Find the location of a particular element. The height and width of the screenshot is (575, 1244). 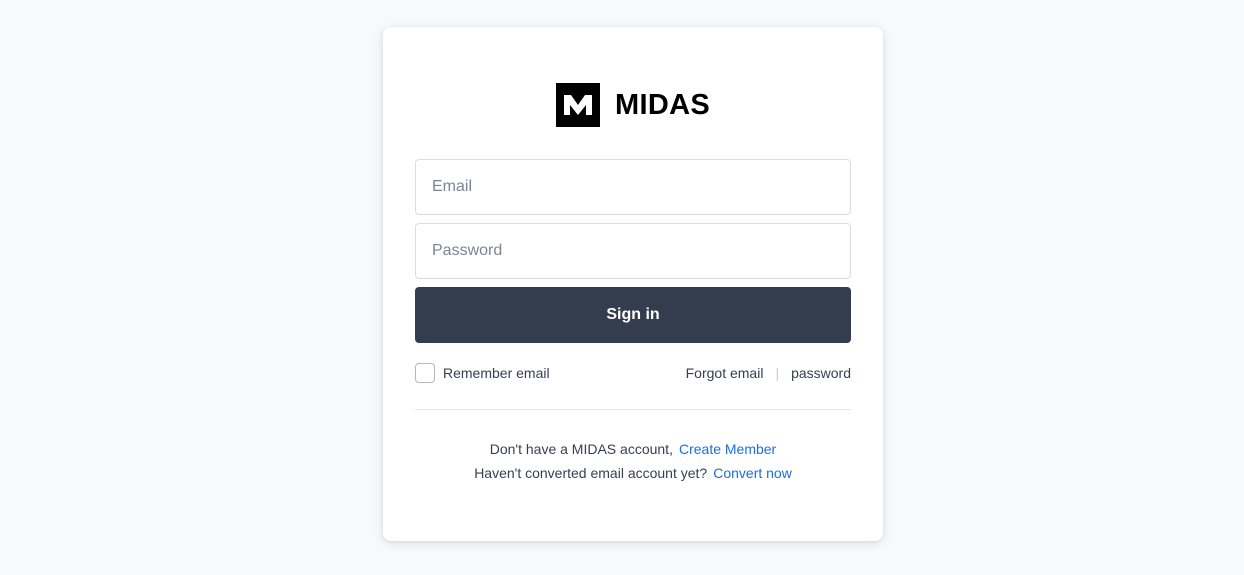

create-member-link: Create Member is located at coordinates (727, 449).